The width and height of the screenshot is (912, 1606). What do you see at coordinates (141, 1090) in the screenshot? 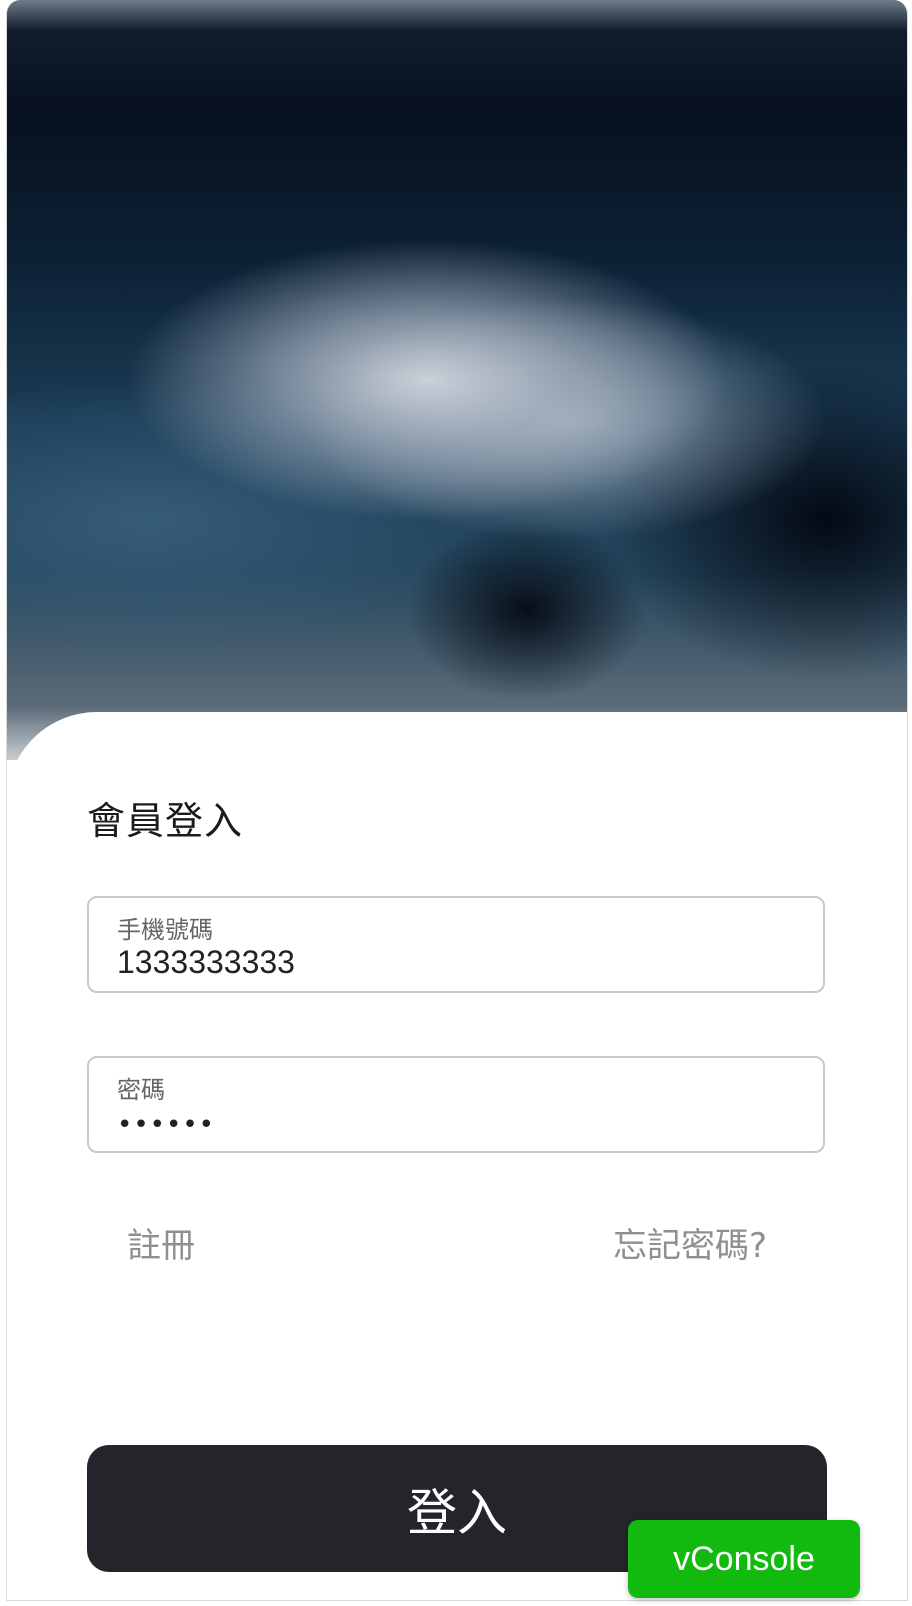
I see `password-field-label: 密碼` at bounding box center [141, 1090].